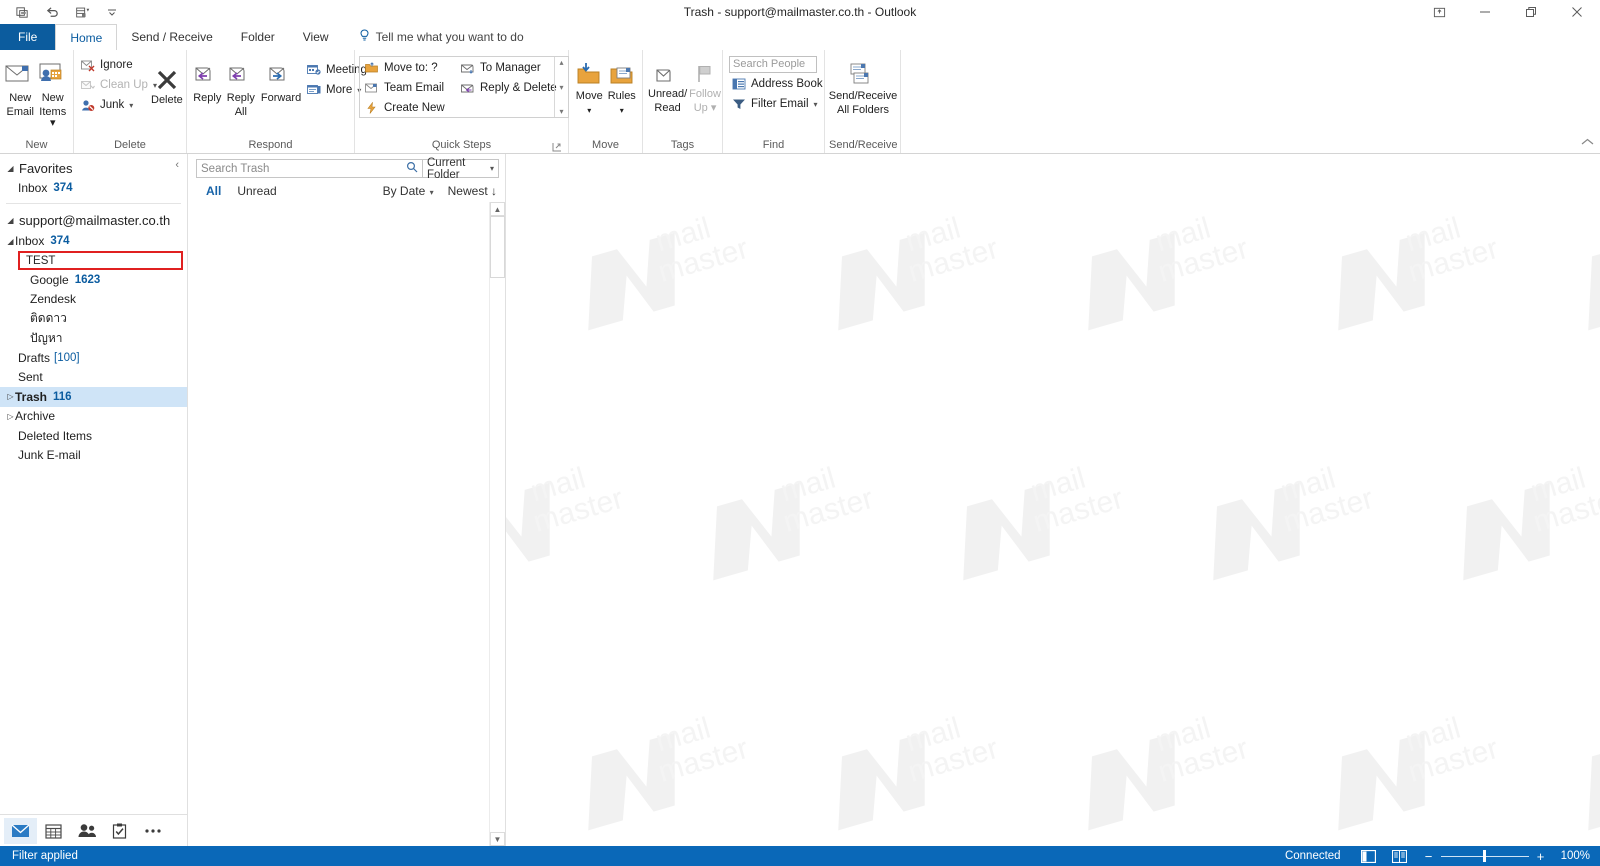  I want to click on ignore-button: Ignore, so click(114, 65).